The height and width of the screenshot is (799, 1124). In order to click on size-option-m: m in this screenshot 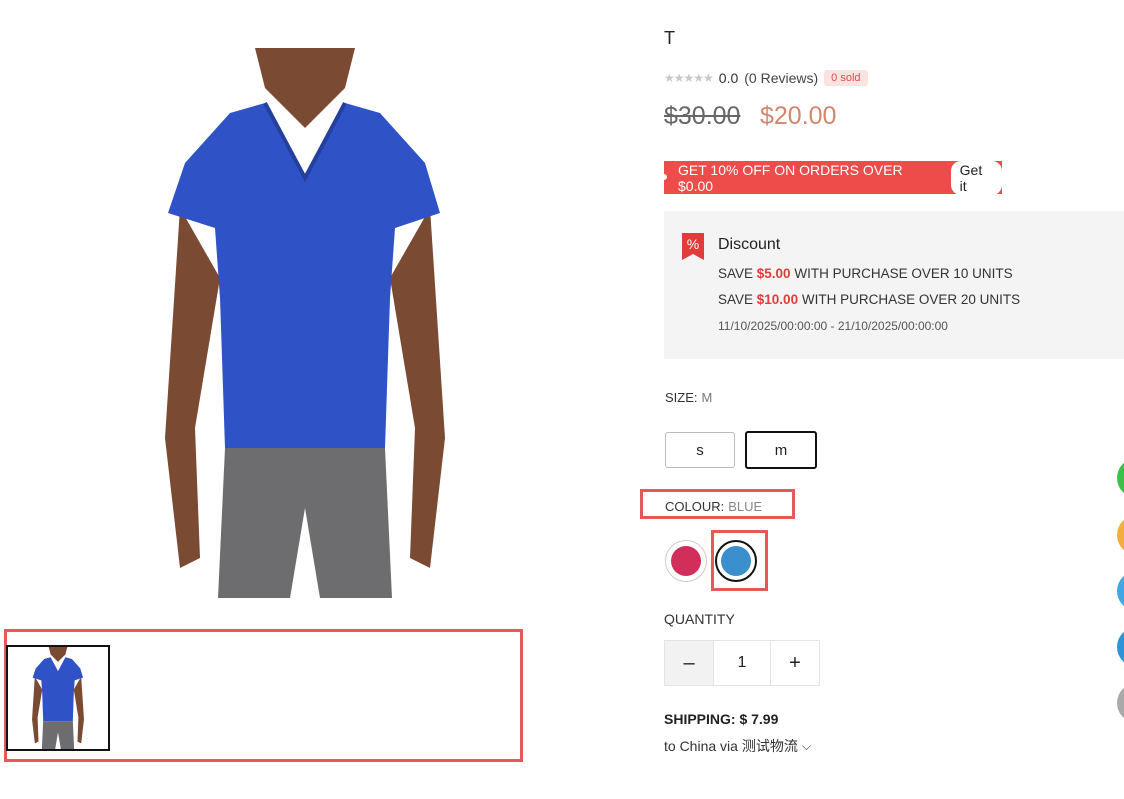, I will do `click(781, 450)`.